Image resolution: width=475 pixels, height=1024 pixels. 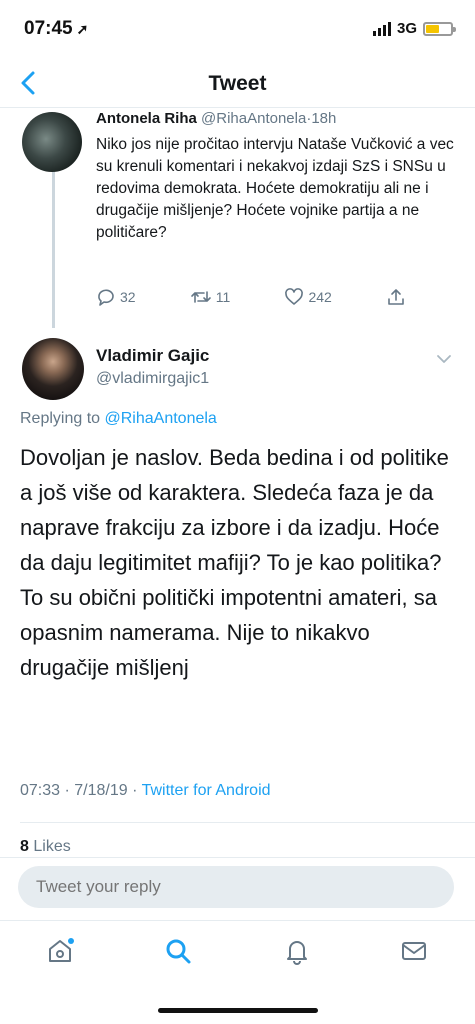 What do you see at coordinates (223, 297) in the screenshot?
I see `retweet-count: 11` at bounding box center [223, 297].